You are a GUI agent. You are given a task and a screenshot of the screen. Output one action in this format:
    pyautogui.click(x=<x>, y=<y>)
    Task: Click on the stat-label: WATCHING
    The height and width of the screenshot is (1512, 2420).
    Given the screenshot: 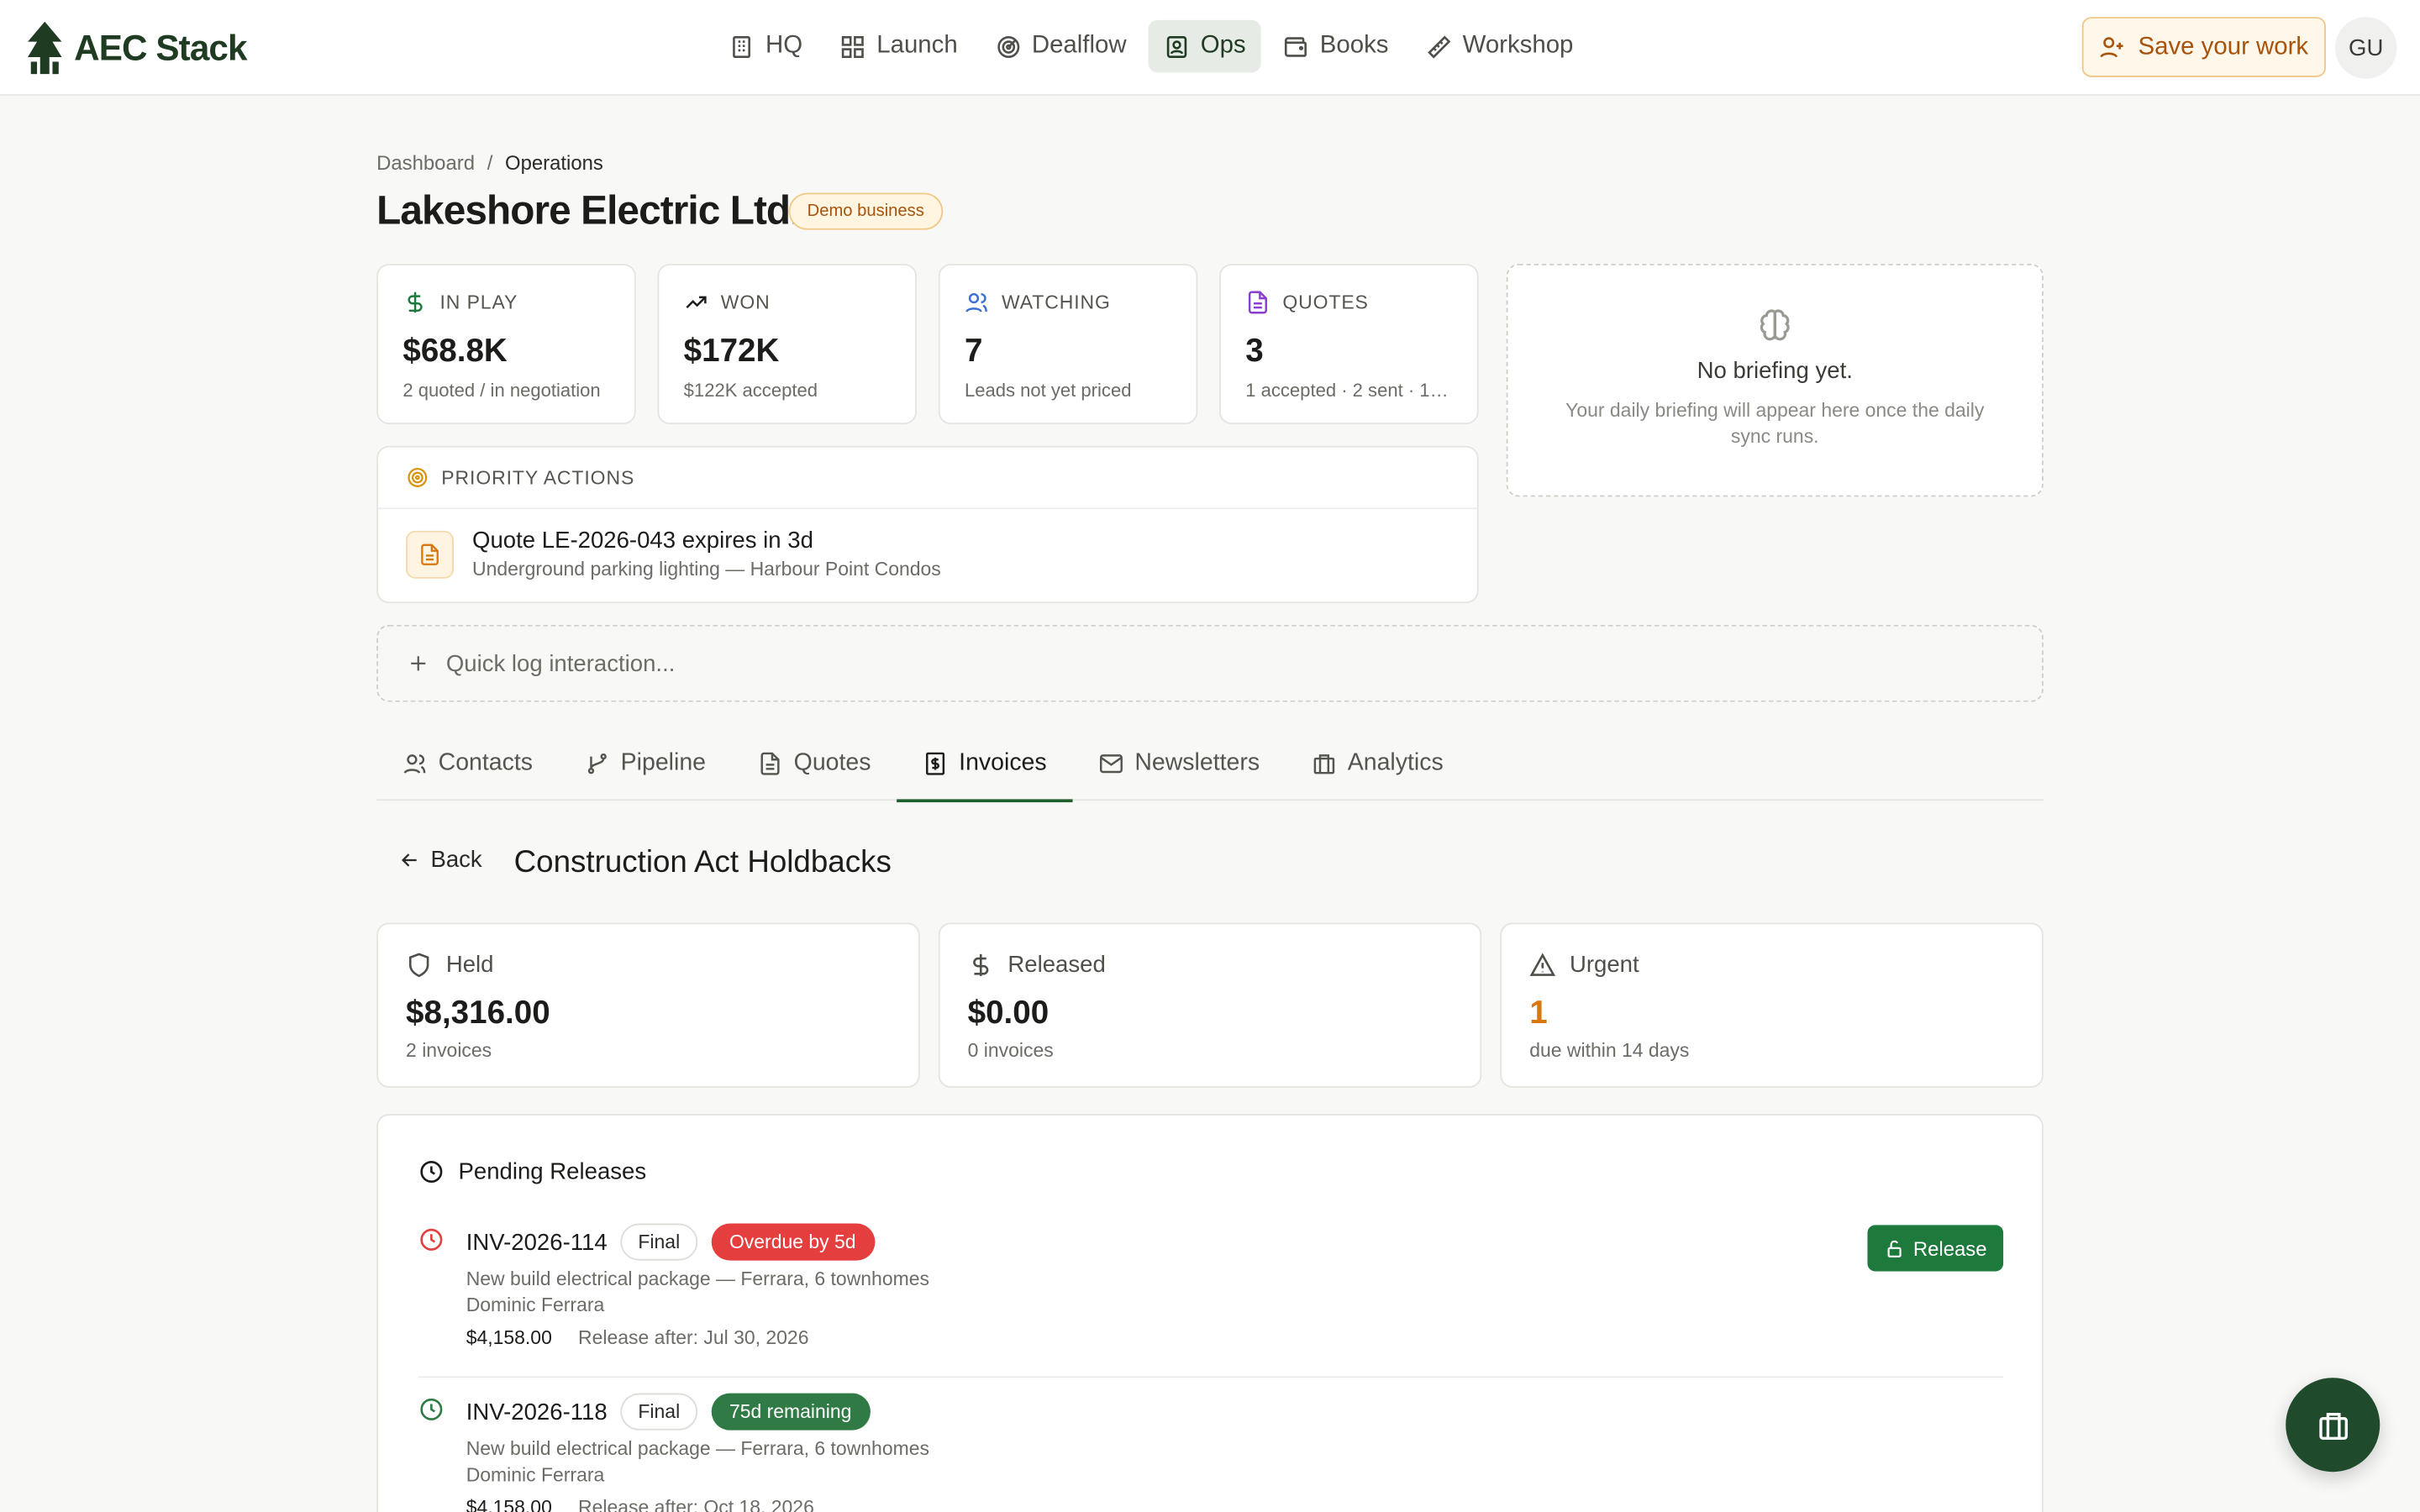 What is the action you would take?
    pyautogui.click(x=1056, y=302)
    